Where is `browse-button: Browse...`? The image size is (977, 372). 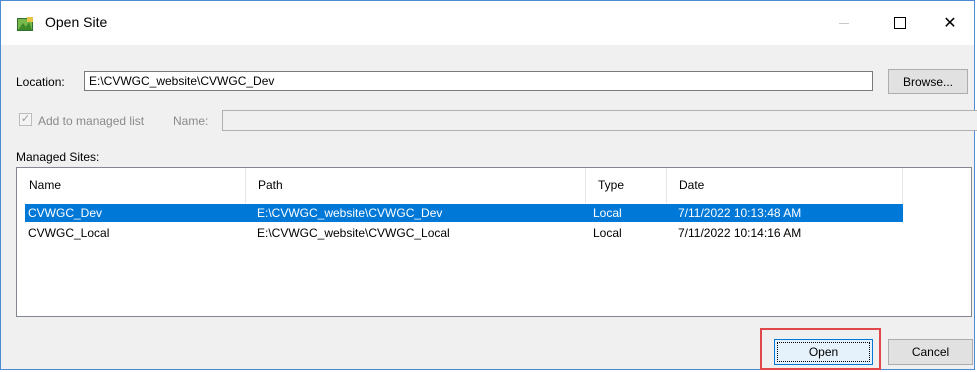 browse-button: Browse... is located at coordinates (928, 81).